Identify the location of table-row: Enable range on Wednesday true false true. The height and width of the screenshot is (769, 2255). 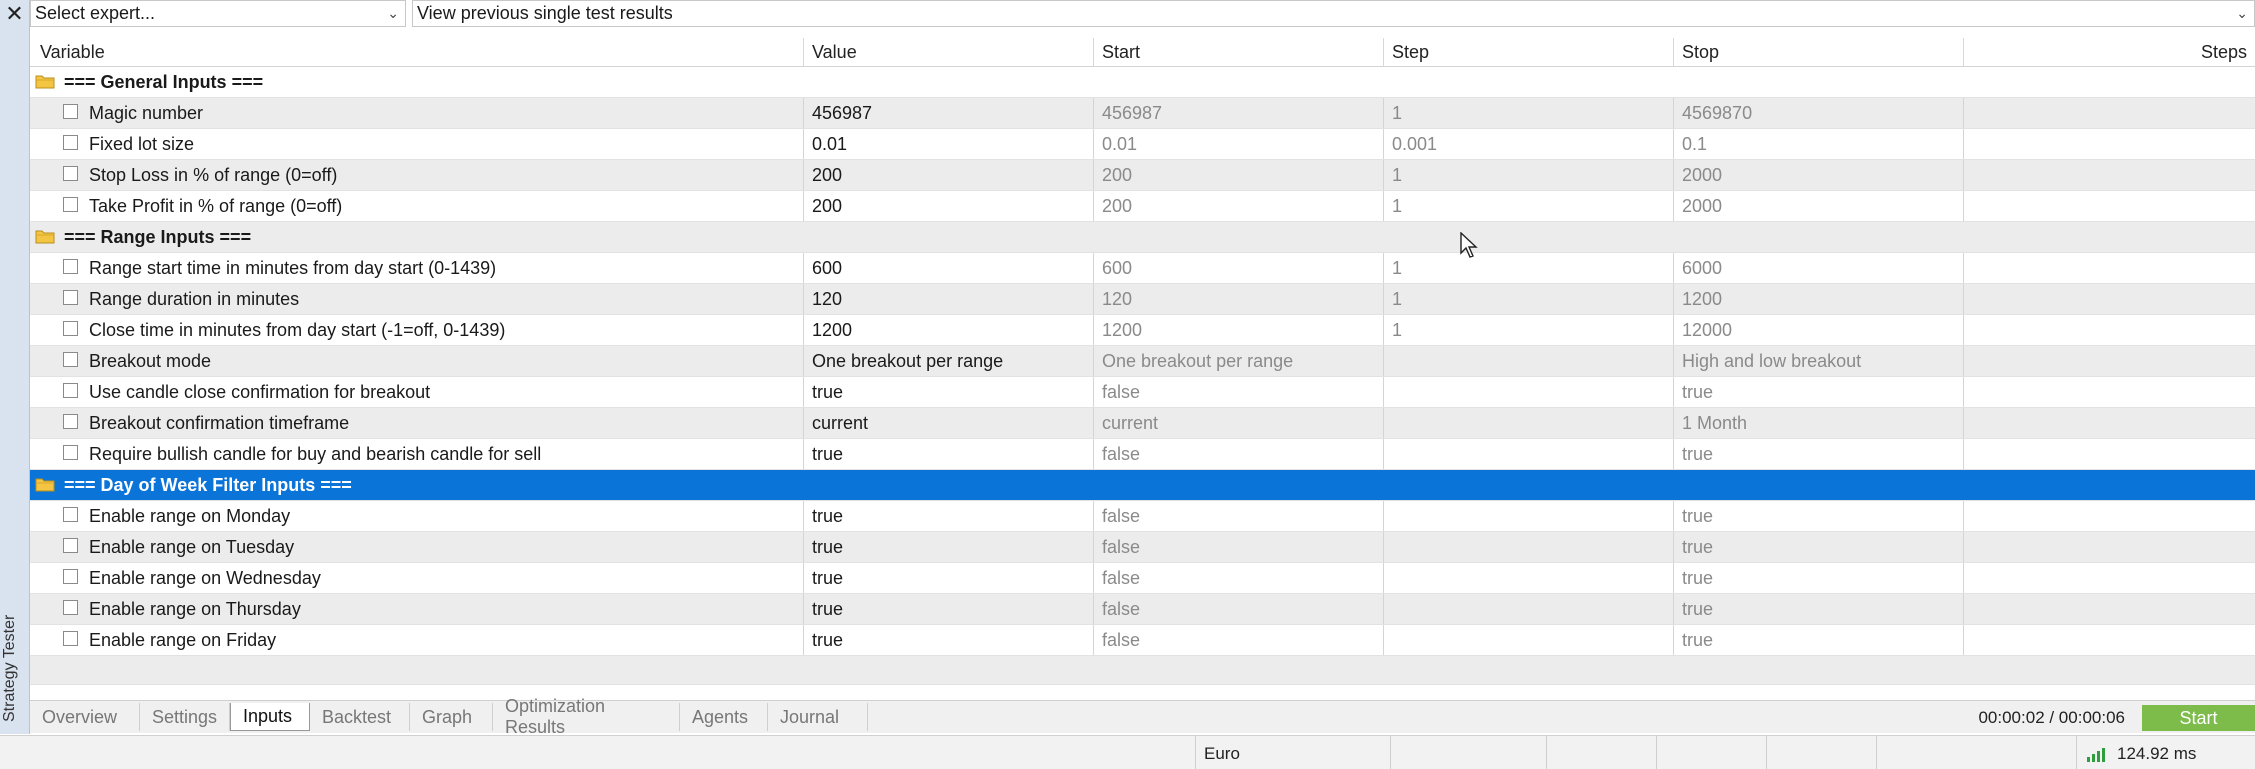
(1142, 578).